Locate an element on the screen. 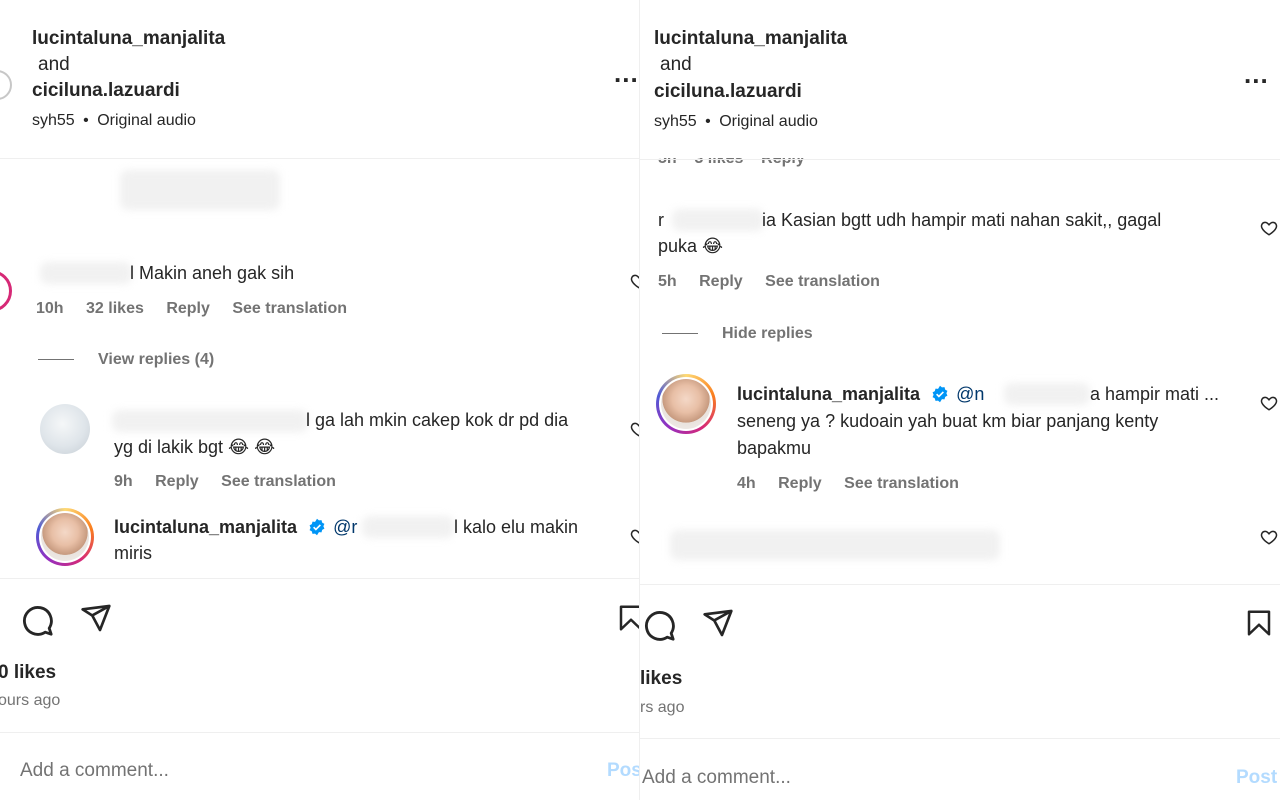 This screenshot has width=1280, height=800. comment-text-line1: lucintaluna_manjalita @n is located at coordinates (860, 394).